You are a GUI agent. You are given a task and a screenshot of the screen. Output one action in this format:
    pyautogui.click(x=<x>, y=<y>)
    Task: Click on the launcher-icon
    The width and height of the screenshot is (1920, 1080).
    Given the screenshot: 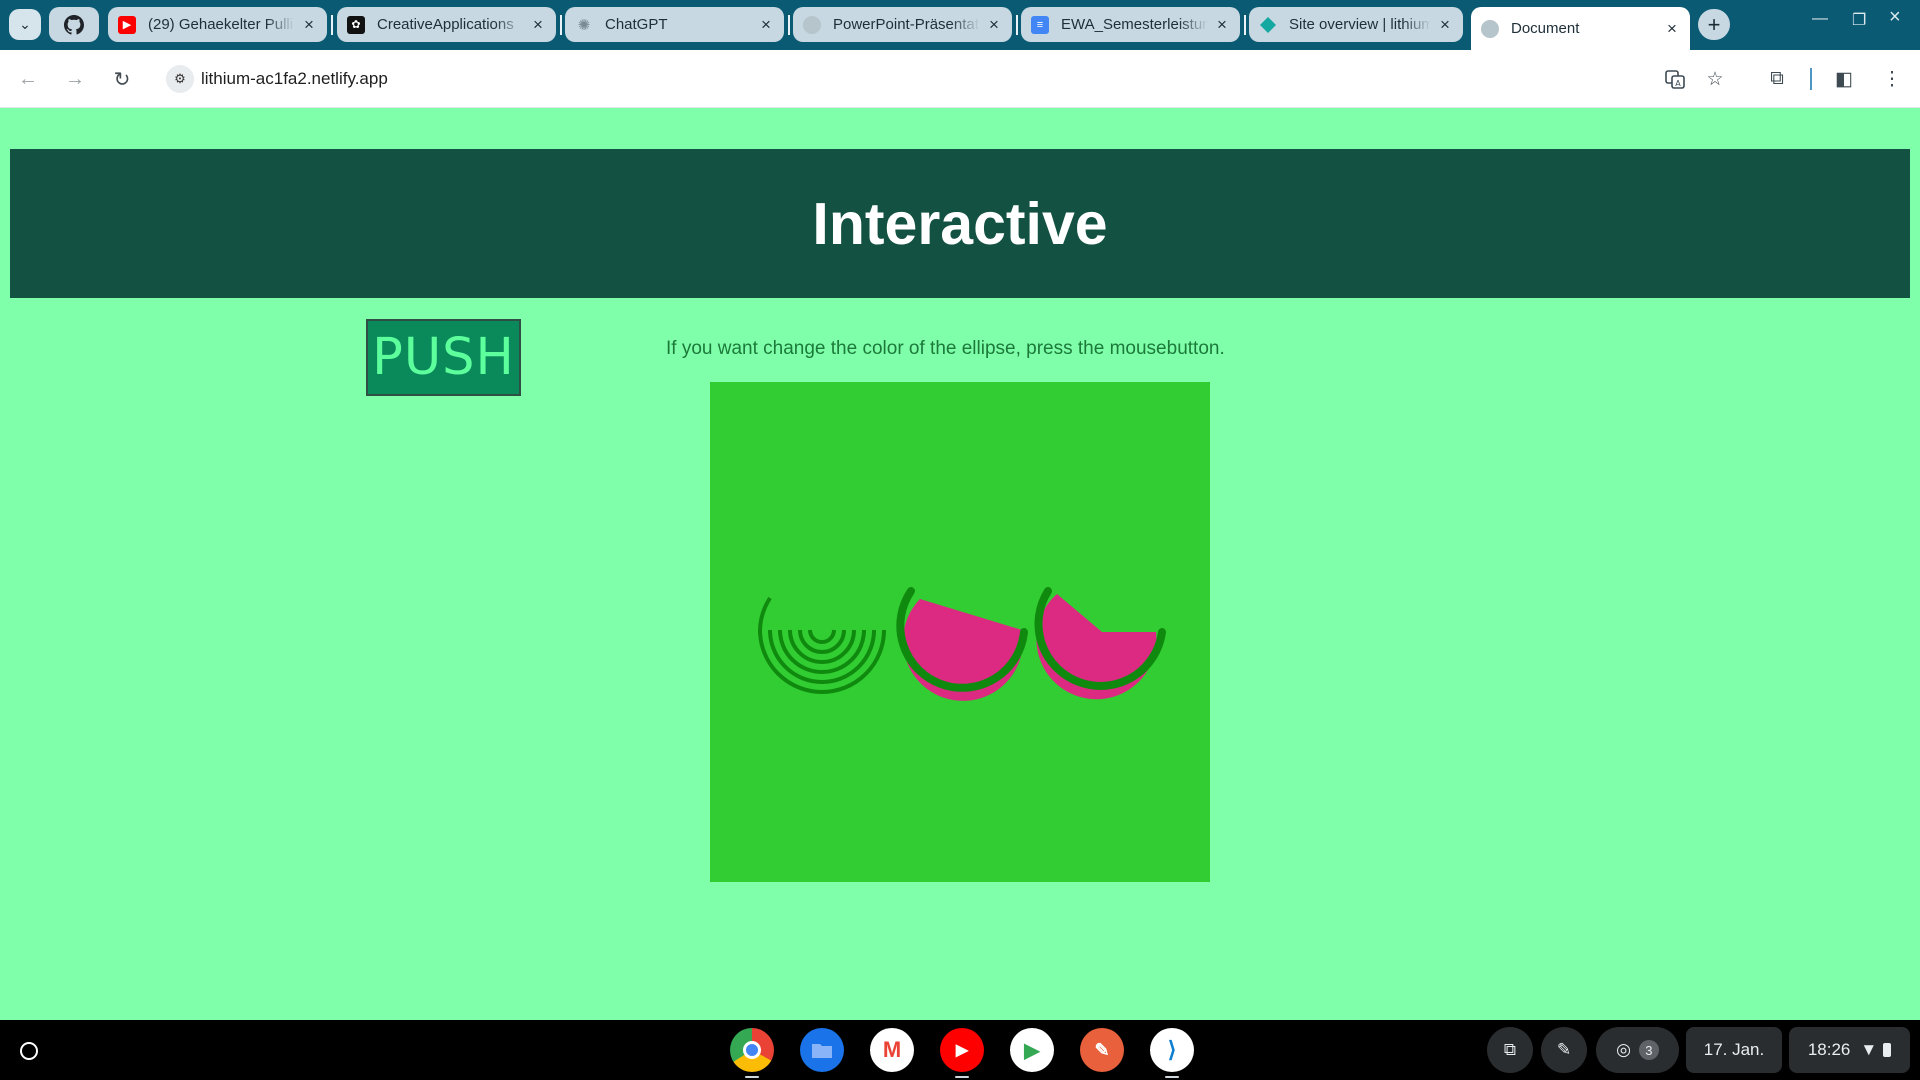 What is the action you would take?
    pyautogui.click(x=29, y=1051)
    